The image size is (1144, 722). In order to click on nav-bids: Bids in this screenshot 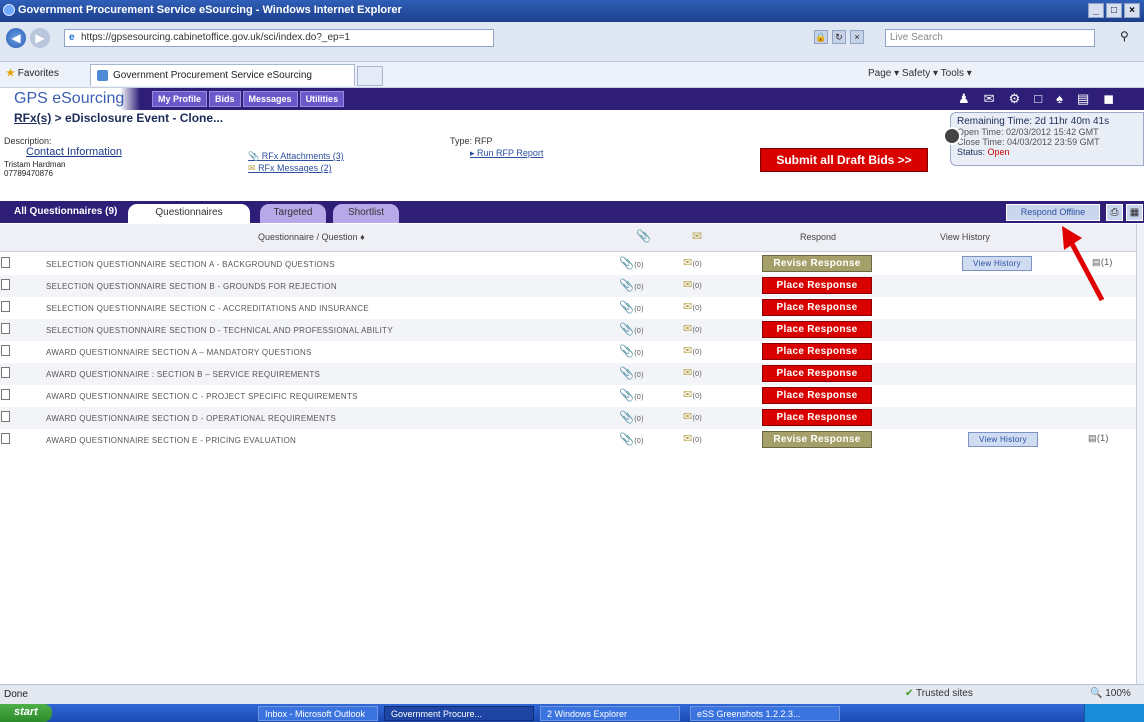, I will do `click(225, 99)`.